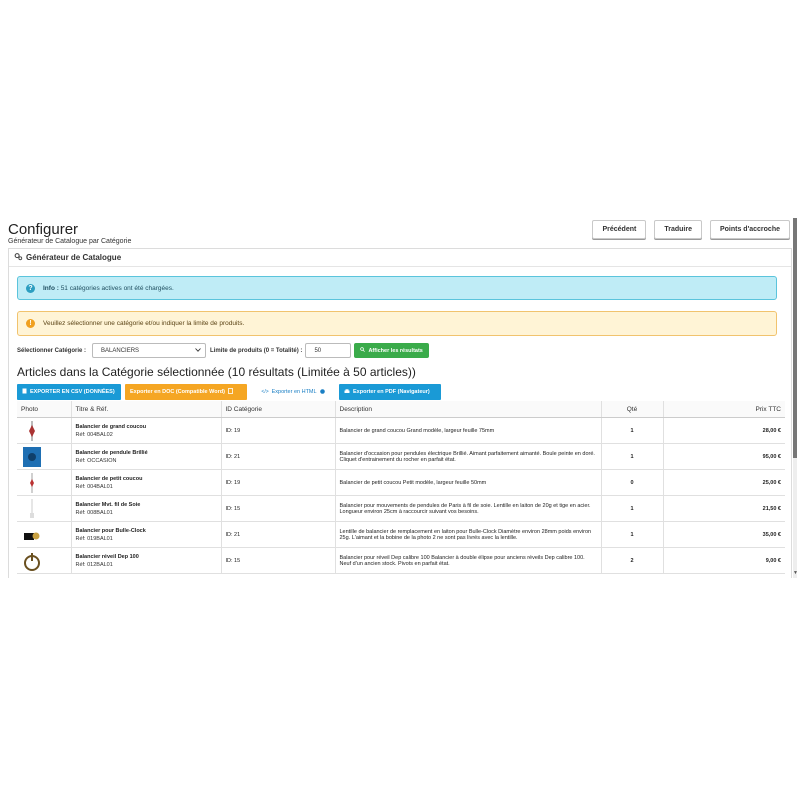 This screenshot has width=800, height=800. What do you see at coordinates (110, 530) in the screenshot?
I see `product-name: Balancier pour Bulle-Clock` at bounding box center [110, 530].